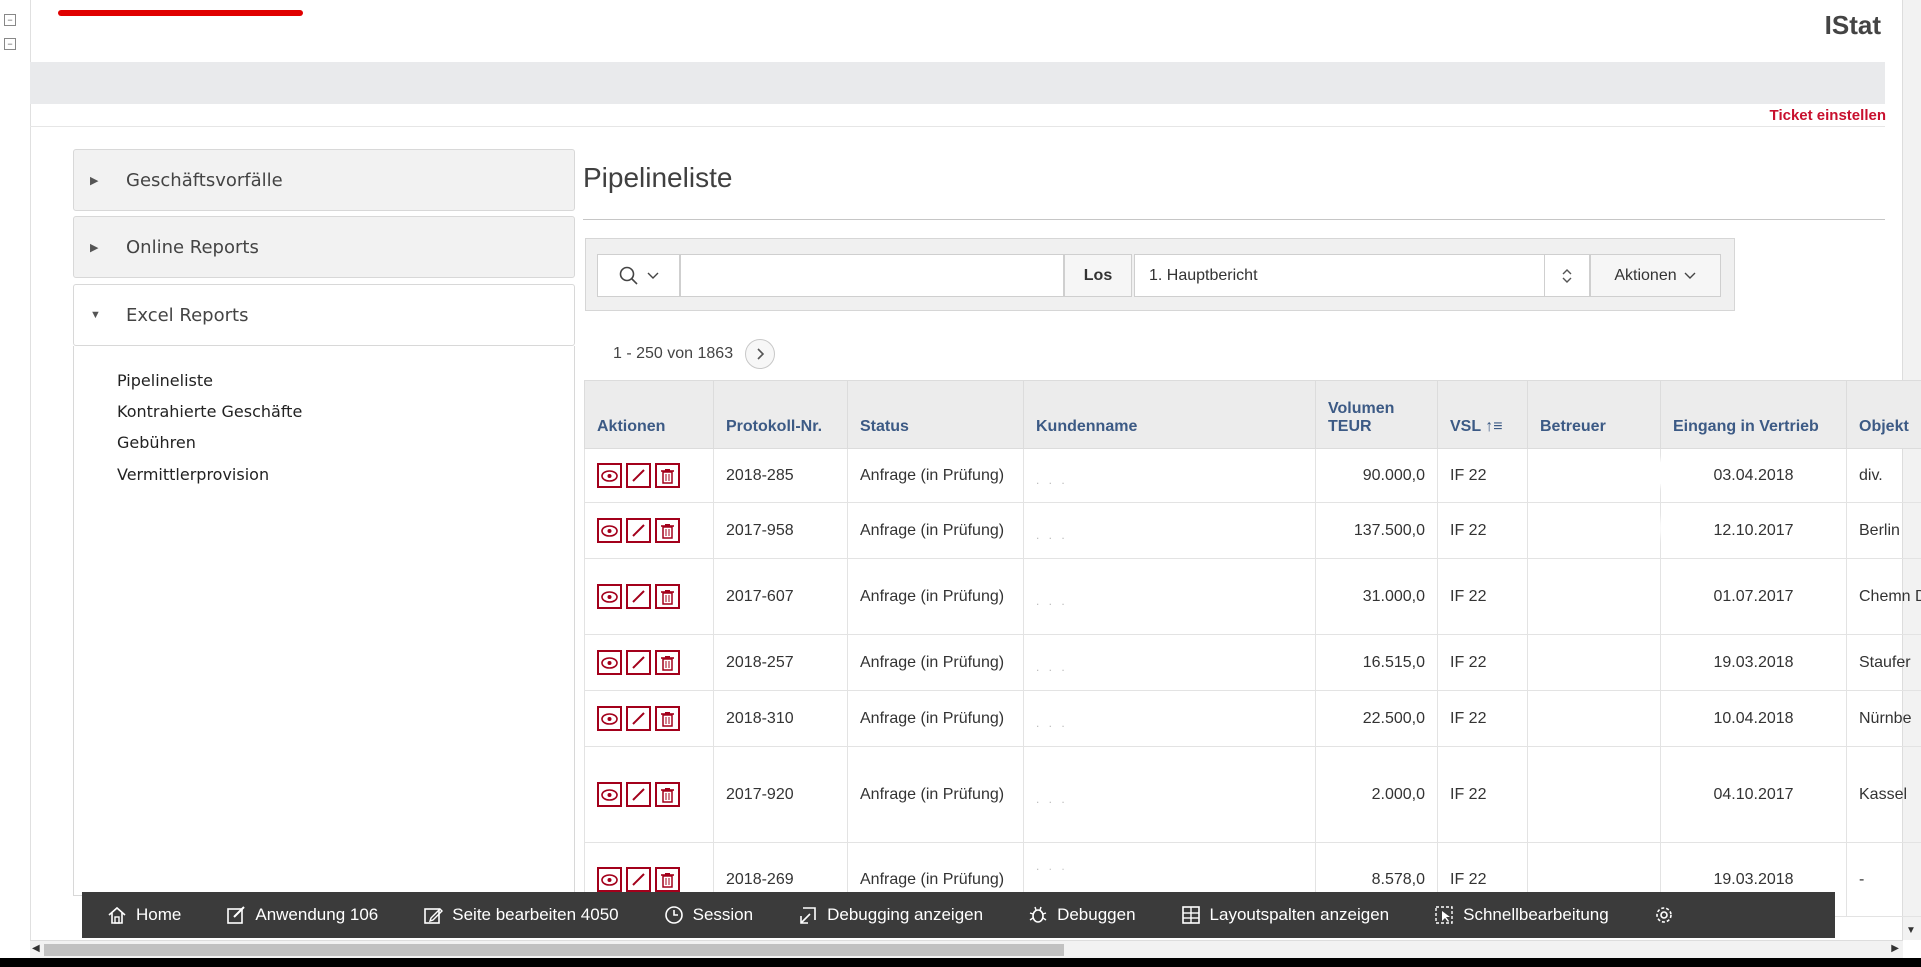  Describe the element at coordinates (1883, 794) in the screenshot. I see `objekt-cell: Kassel` at that location.